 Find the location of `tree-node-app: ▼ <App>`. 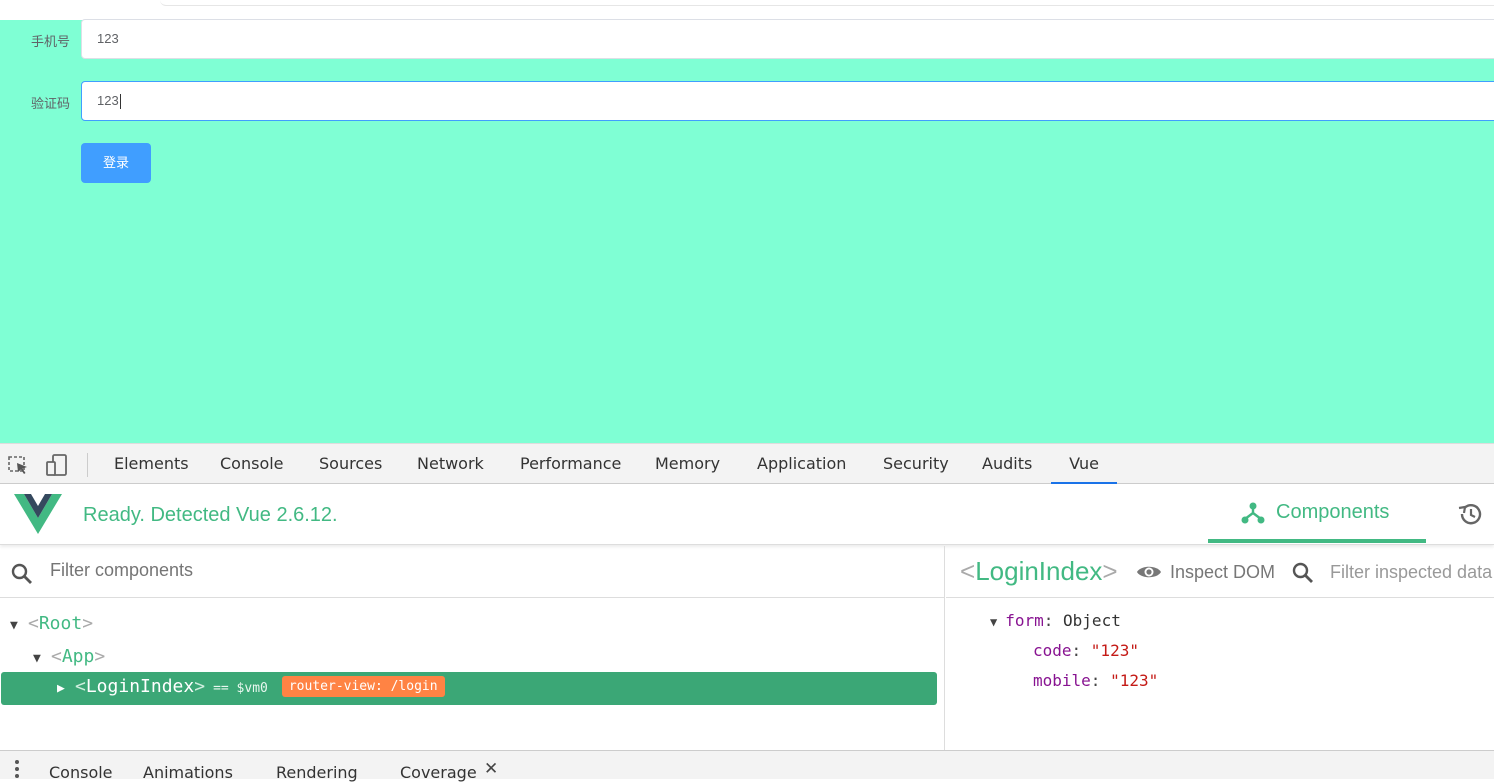

tree-node-app: ▼ <App> is located at coordinates (69, 657).